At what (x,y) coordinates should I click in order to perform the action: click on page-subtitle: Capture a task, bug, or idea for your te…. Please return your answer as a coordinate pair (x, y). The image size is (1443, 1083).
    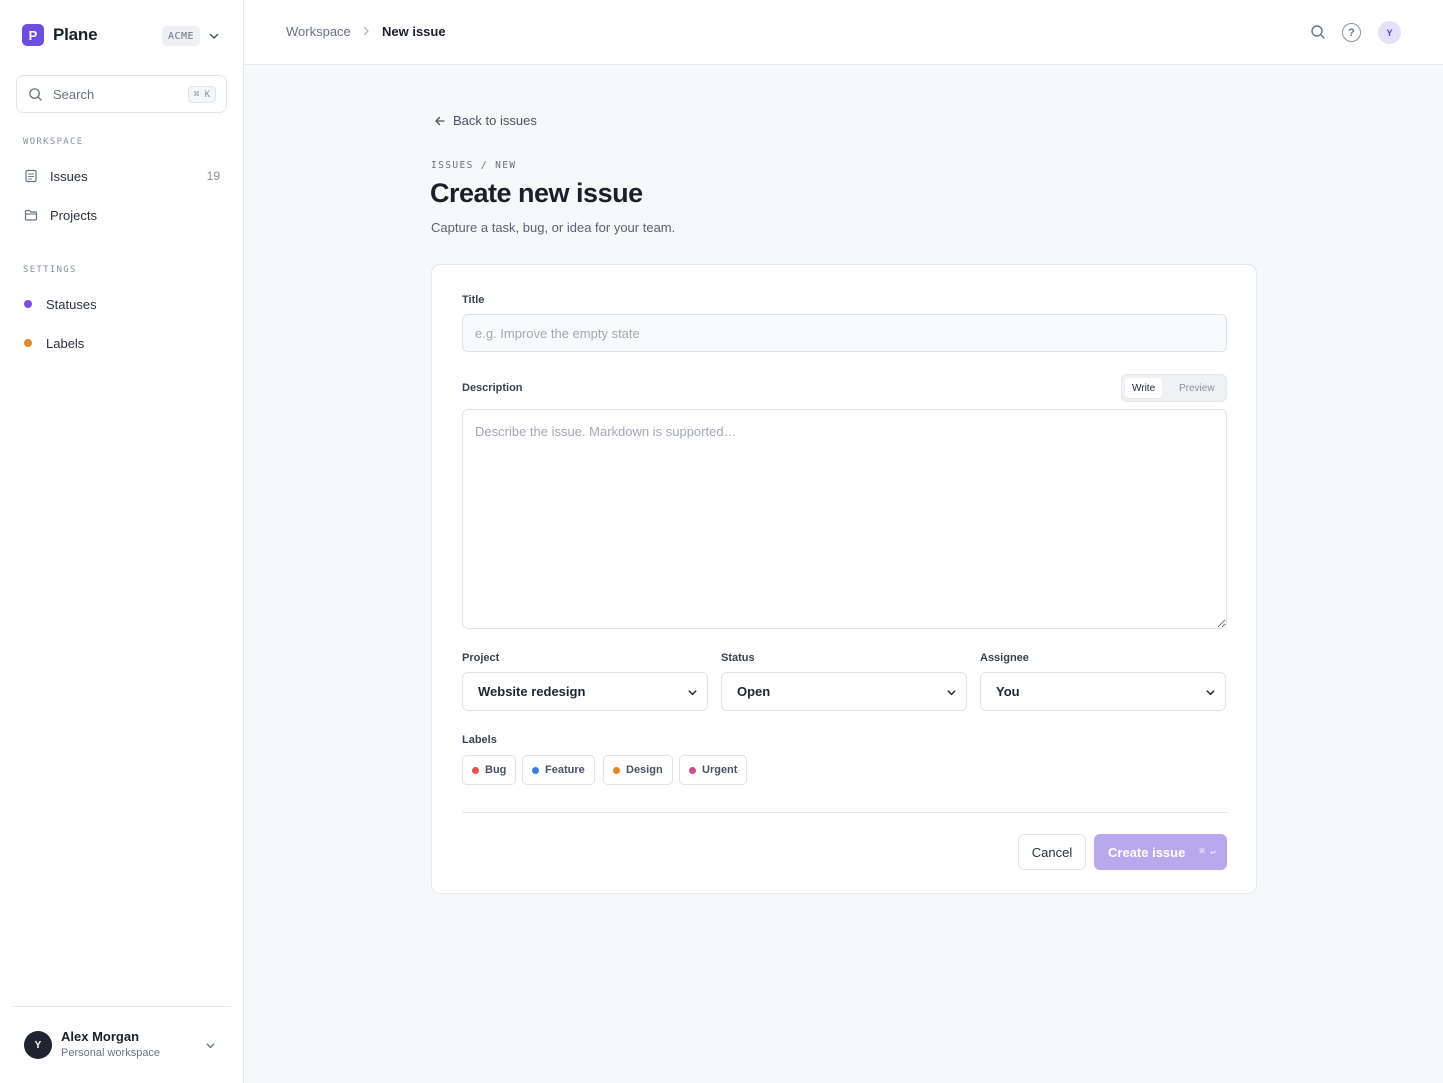
    Looking at the image, I should click on (553, 227).